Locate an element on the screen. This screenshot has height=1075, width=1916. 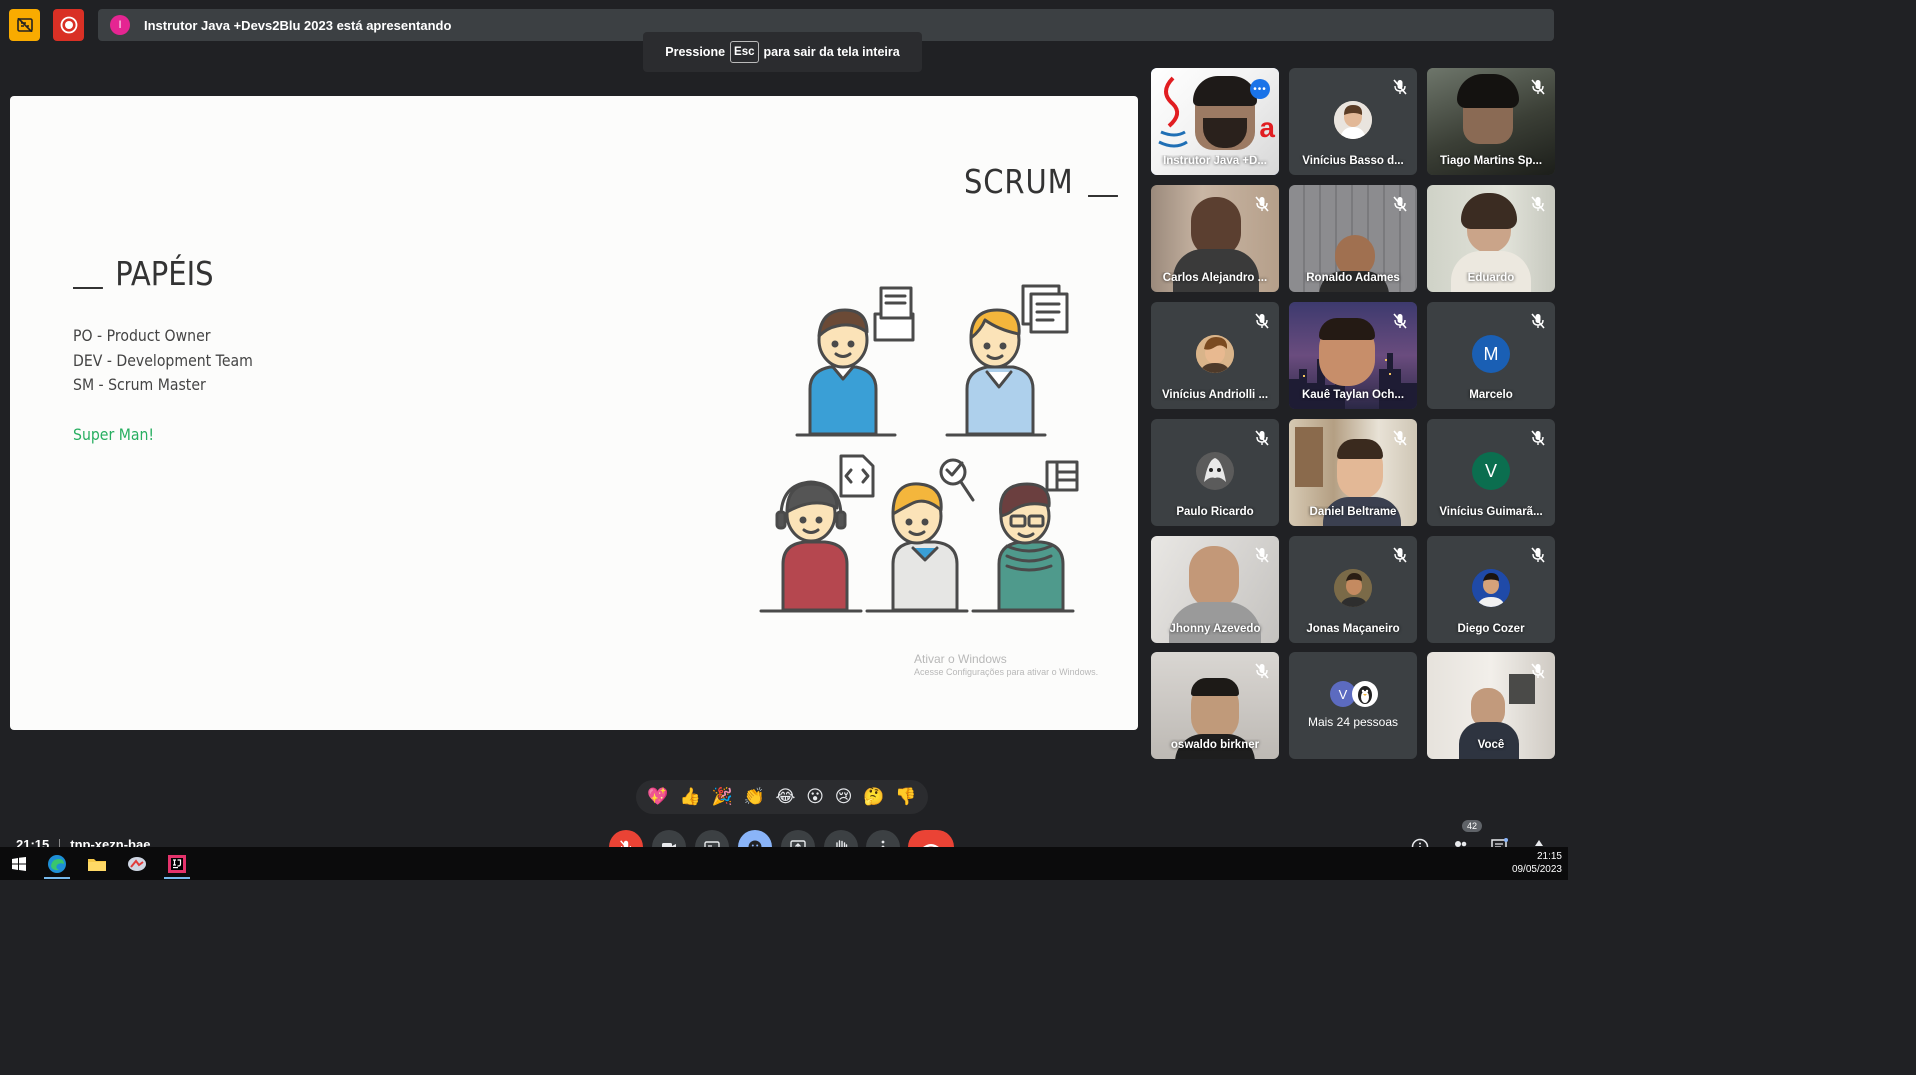
taskbar-edge is located at coordinates (57, 863).